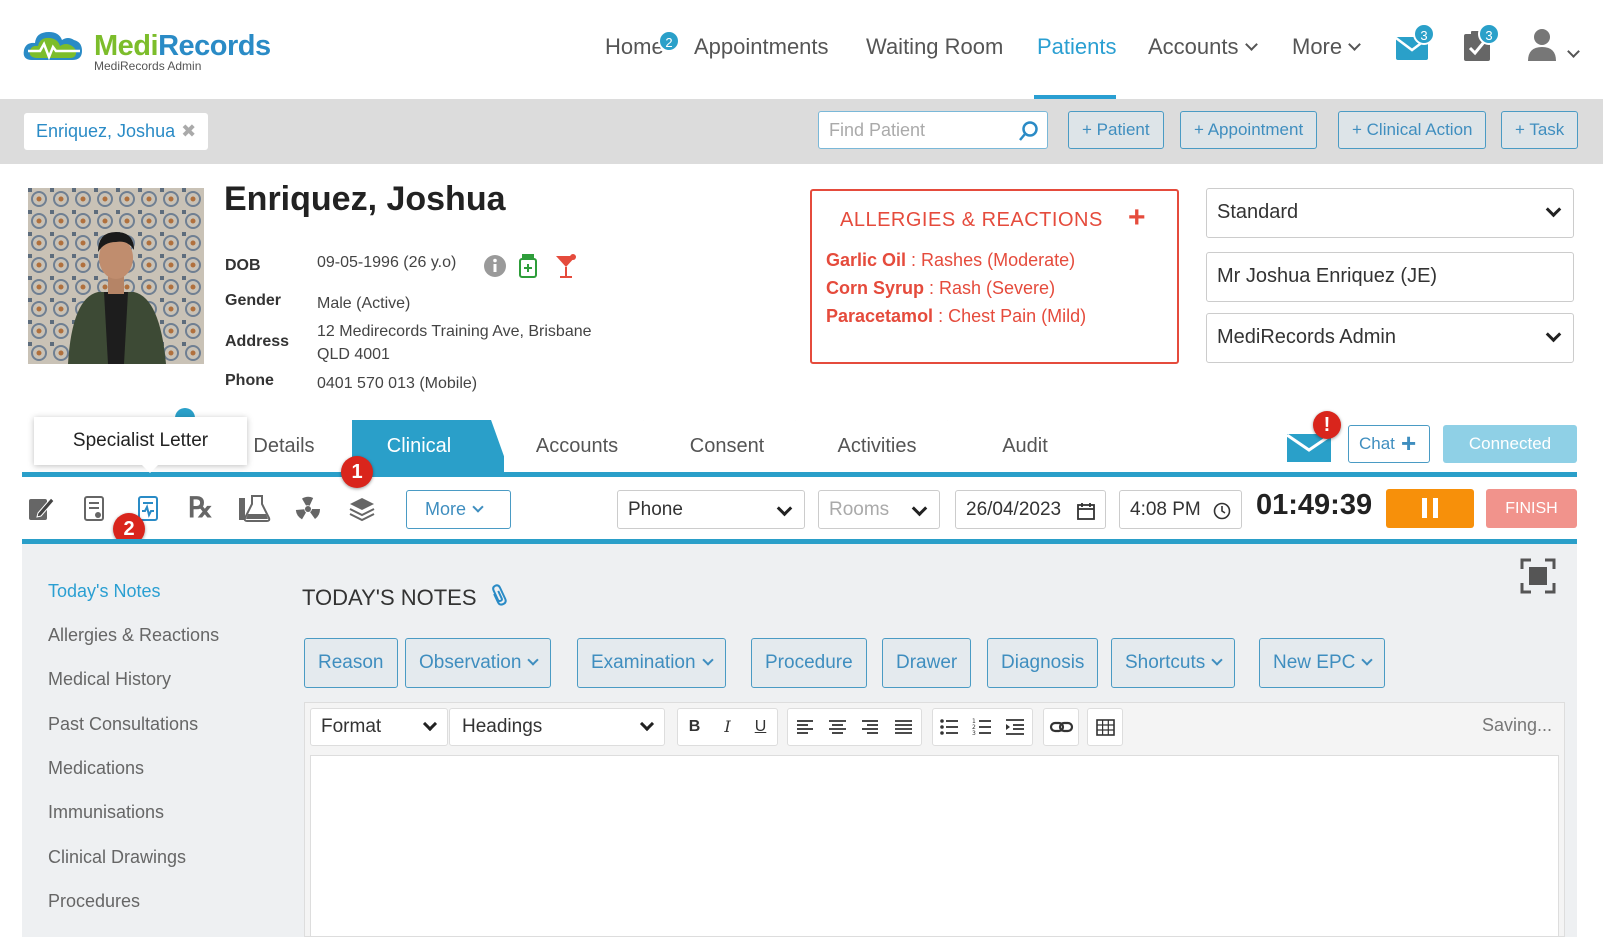  Describe the element at coordinates (934, 47) in the screenshot. I see `nav-waiting-room: Waiting Room` at that location.